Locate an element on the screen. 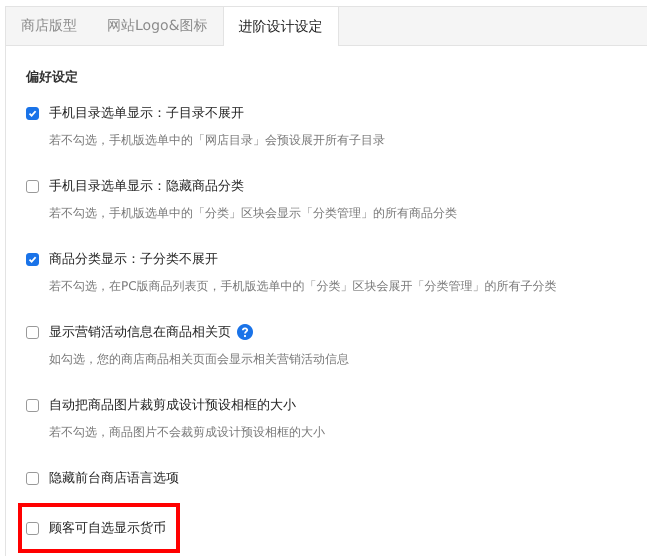 Image resolution: width=647 pixels, height=556 pixels. option-label: 手机目录选单显示：子目录不展开 is located at coordinates (146, 113).